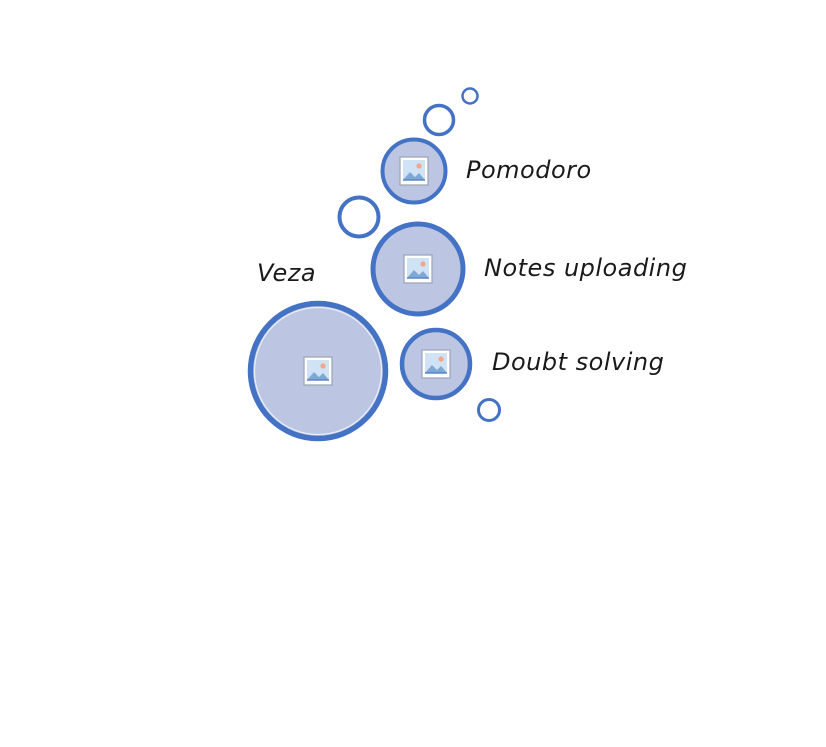 The image size is (826, 747). I want to click on feature-label-pomodoro: Pomodoro, so click(529, 170).